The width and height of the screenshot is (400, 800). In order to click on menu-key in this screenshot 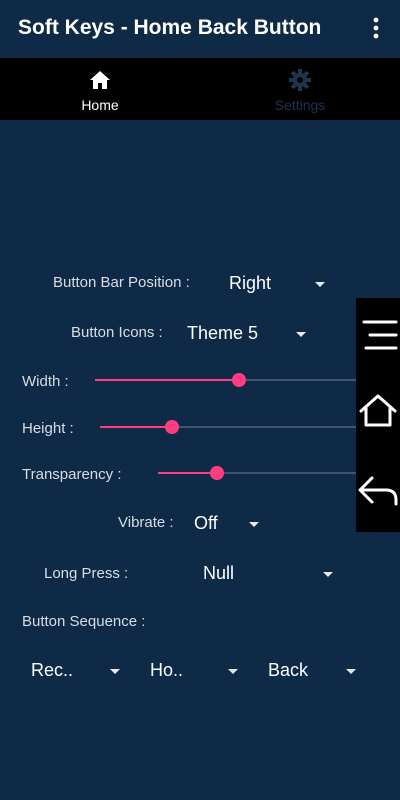, I will do `click(378, 337)`.